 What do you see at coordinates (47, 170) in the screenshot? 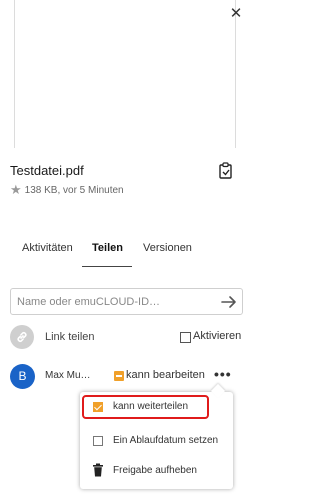
I see `file-name: Testdatei.pdf` at bounding box center [47, 170].